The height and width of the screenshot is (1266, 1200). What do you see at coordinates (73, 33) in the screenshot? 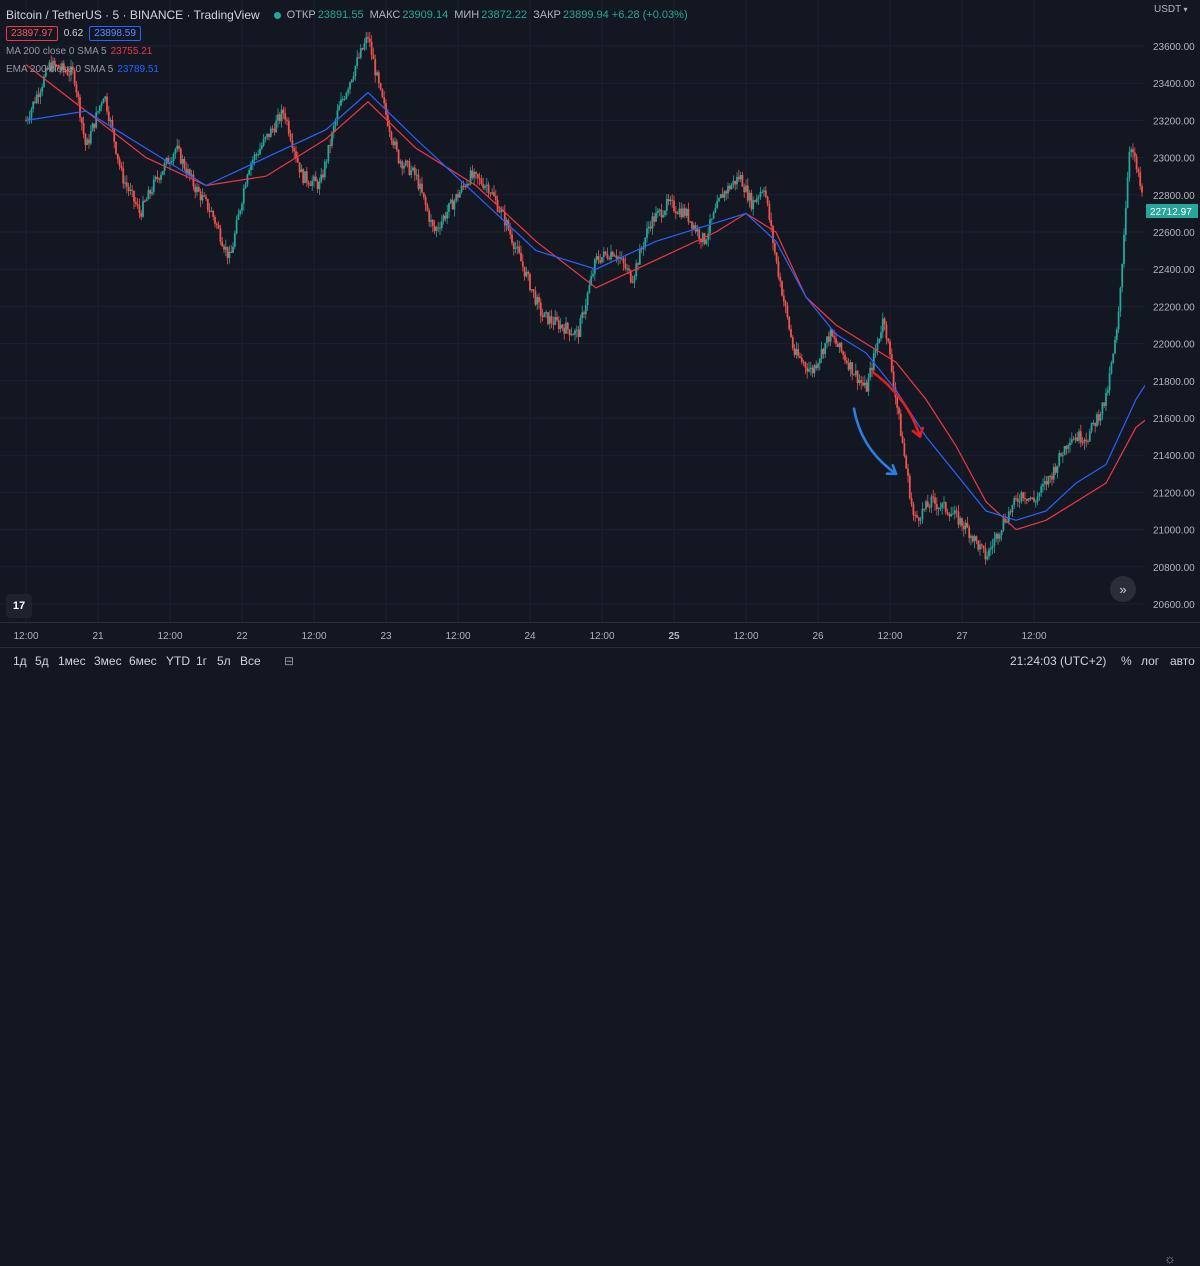
I see `spread-value: 0.62` at bounding box center [73, 33].